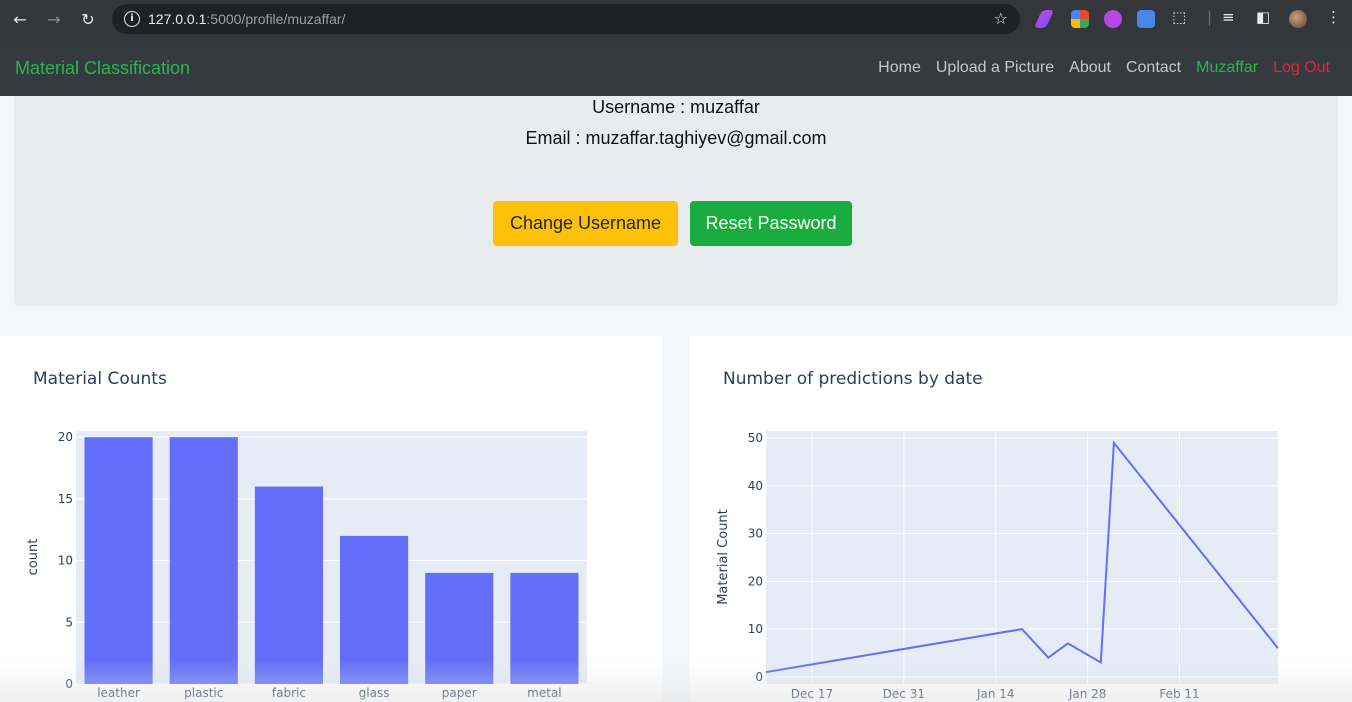 The height and width of the screenshot is (702, 1352). Describe the element at coordinates (102, 68) in the screenshot. I see `brand-link: Material Classification` at that location.